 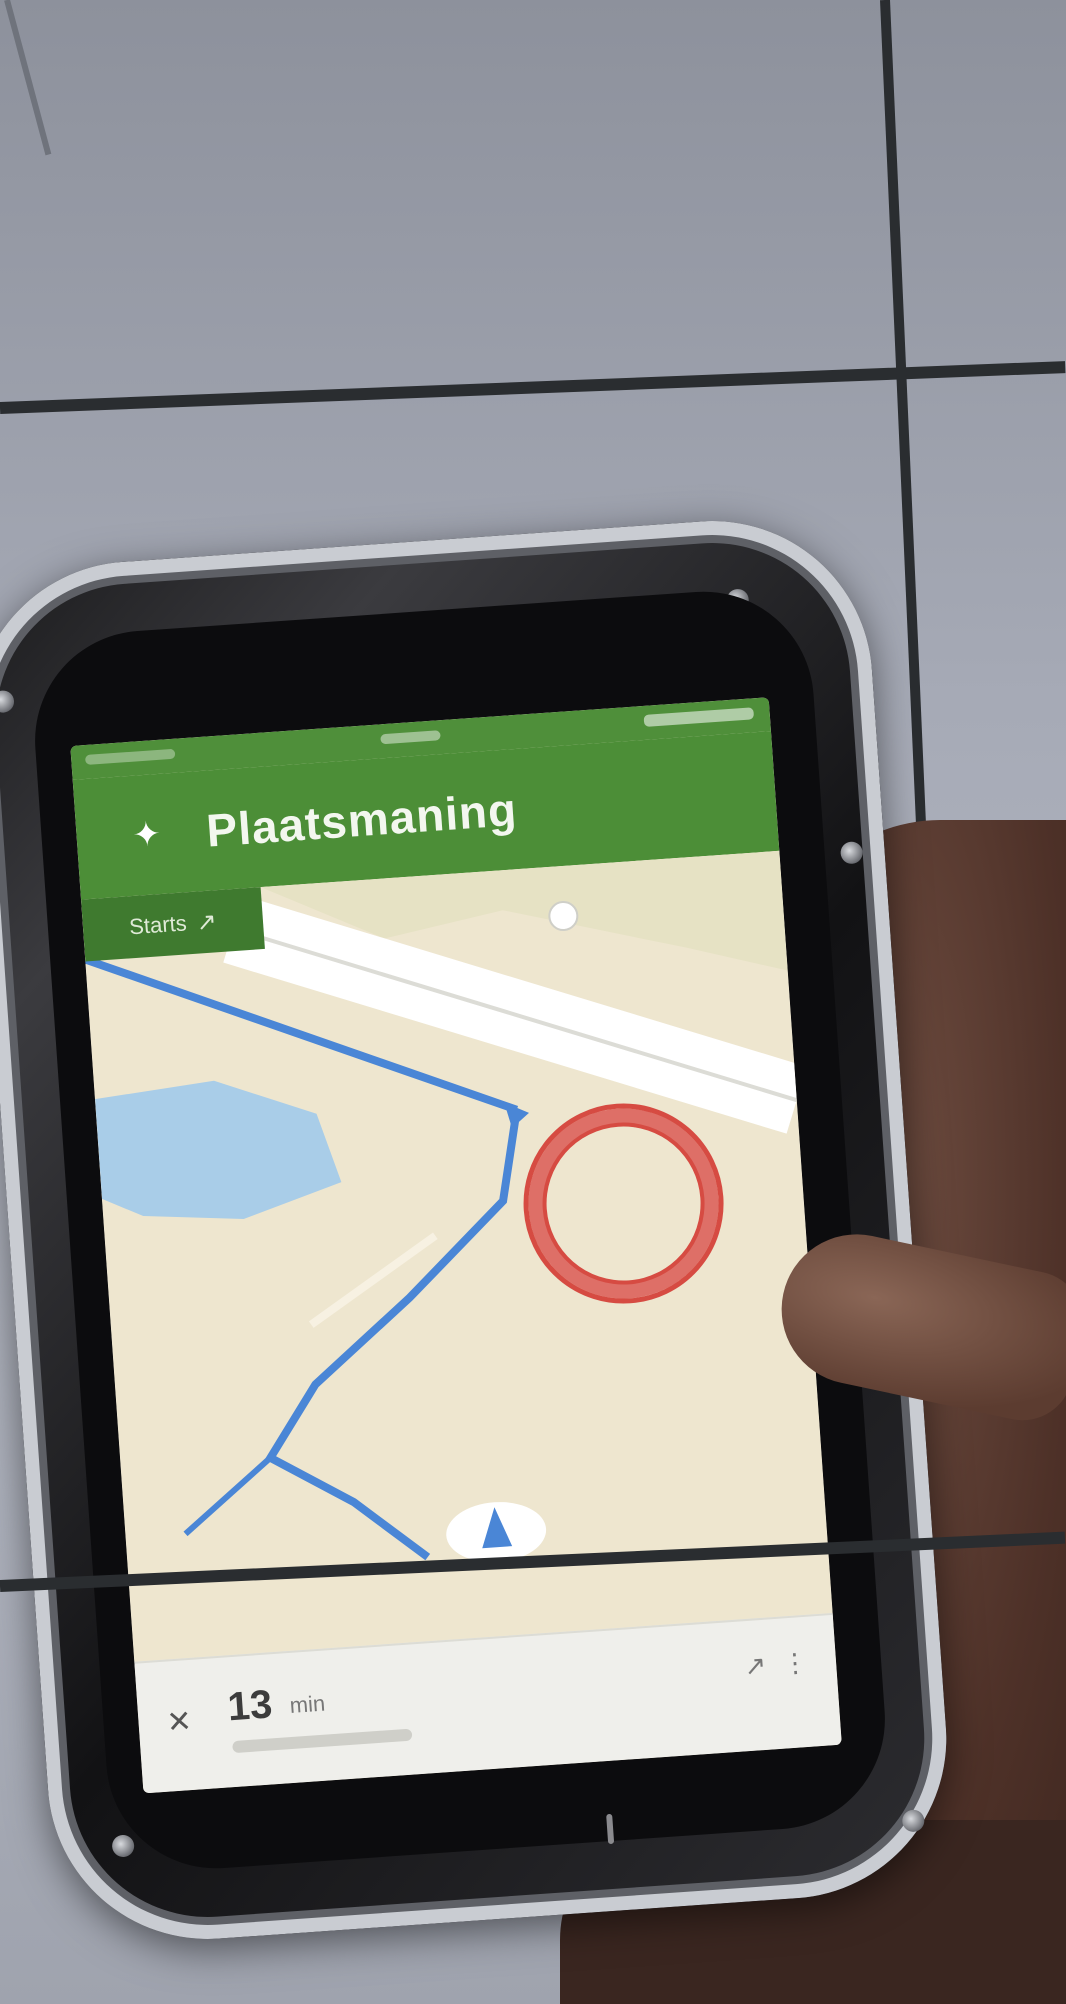 I want to click on battery-indicator, so click(x=699, y=717).